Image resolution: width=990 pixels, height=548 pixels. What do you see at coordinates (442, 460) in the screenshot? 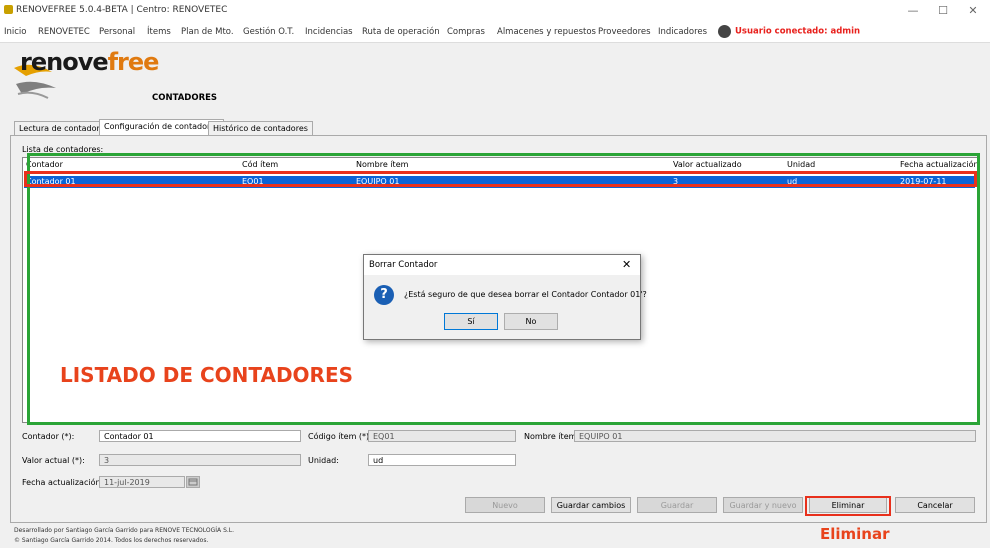
I see `unidad-field: ud` at bounding box center [442, 460].